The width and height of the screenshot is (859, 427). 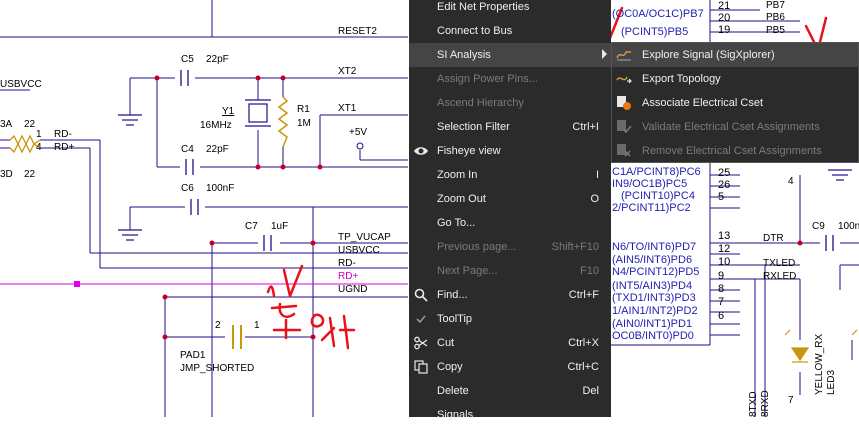 What do you see at coordinates (347, 108) in the screenshot?
I see `net-label-xt1: XT1` at bounding box center [347, 108].